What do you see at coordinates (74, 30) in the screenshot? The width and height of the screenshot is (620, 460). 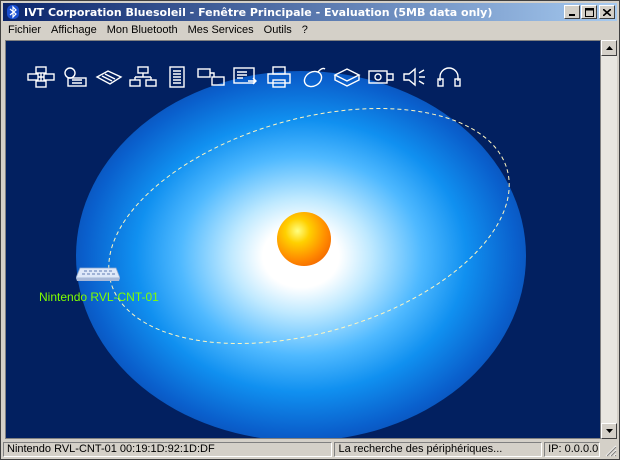 I see `menu-affichage: Affichage` at bounding box center [74, 30].